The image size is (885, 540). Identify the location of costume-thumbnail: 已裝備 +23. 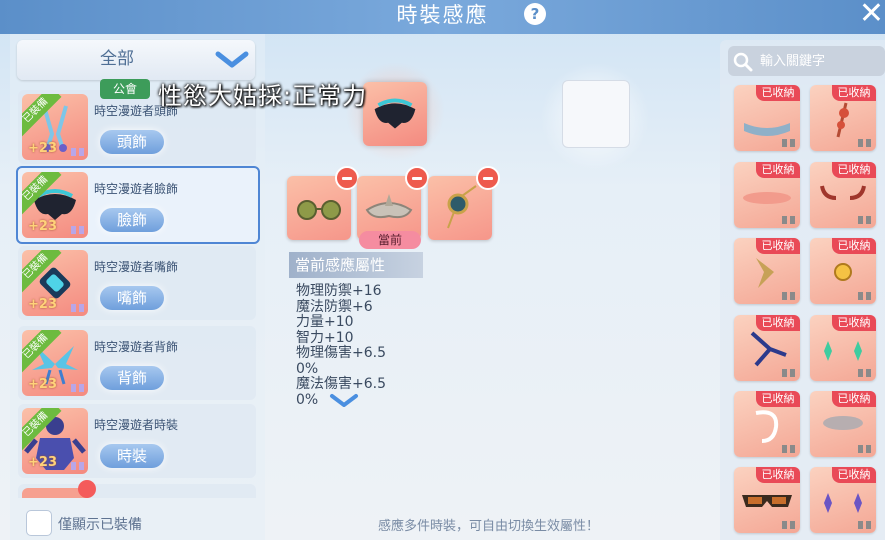
(55, 441).